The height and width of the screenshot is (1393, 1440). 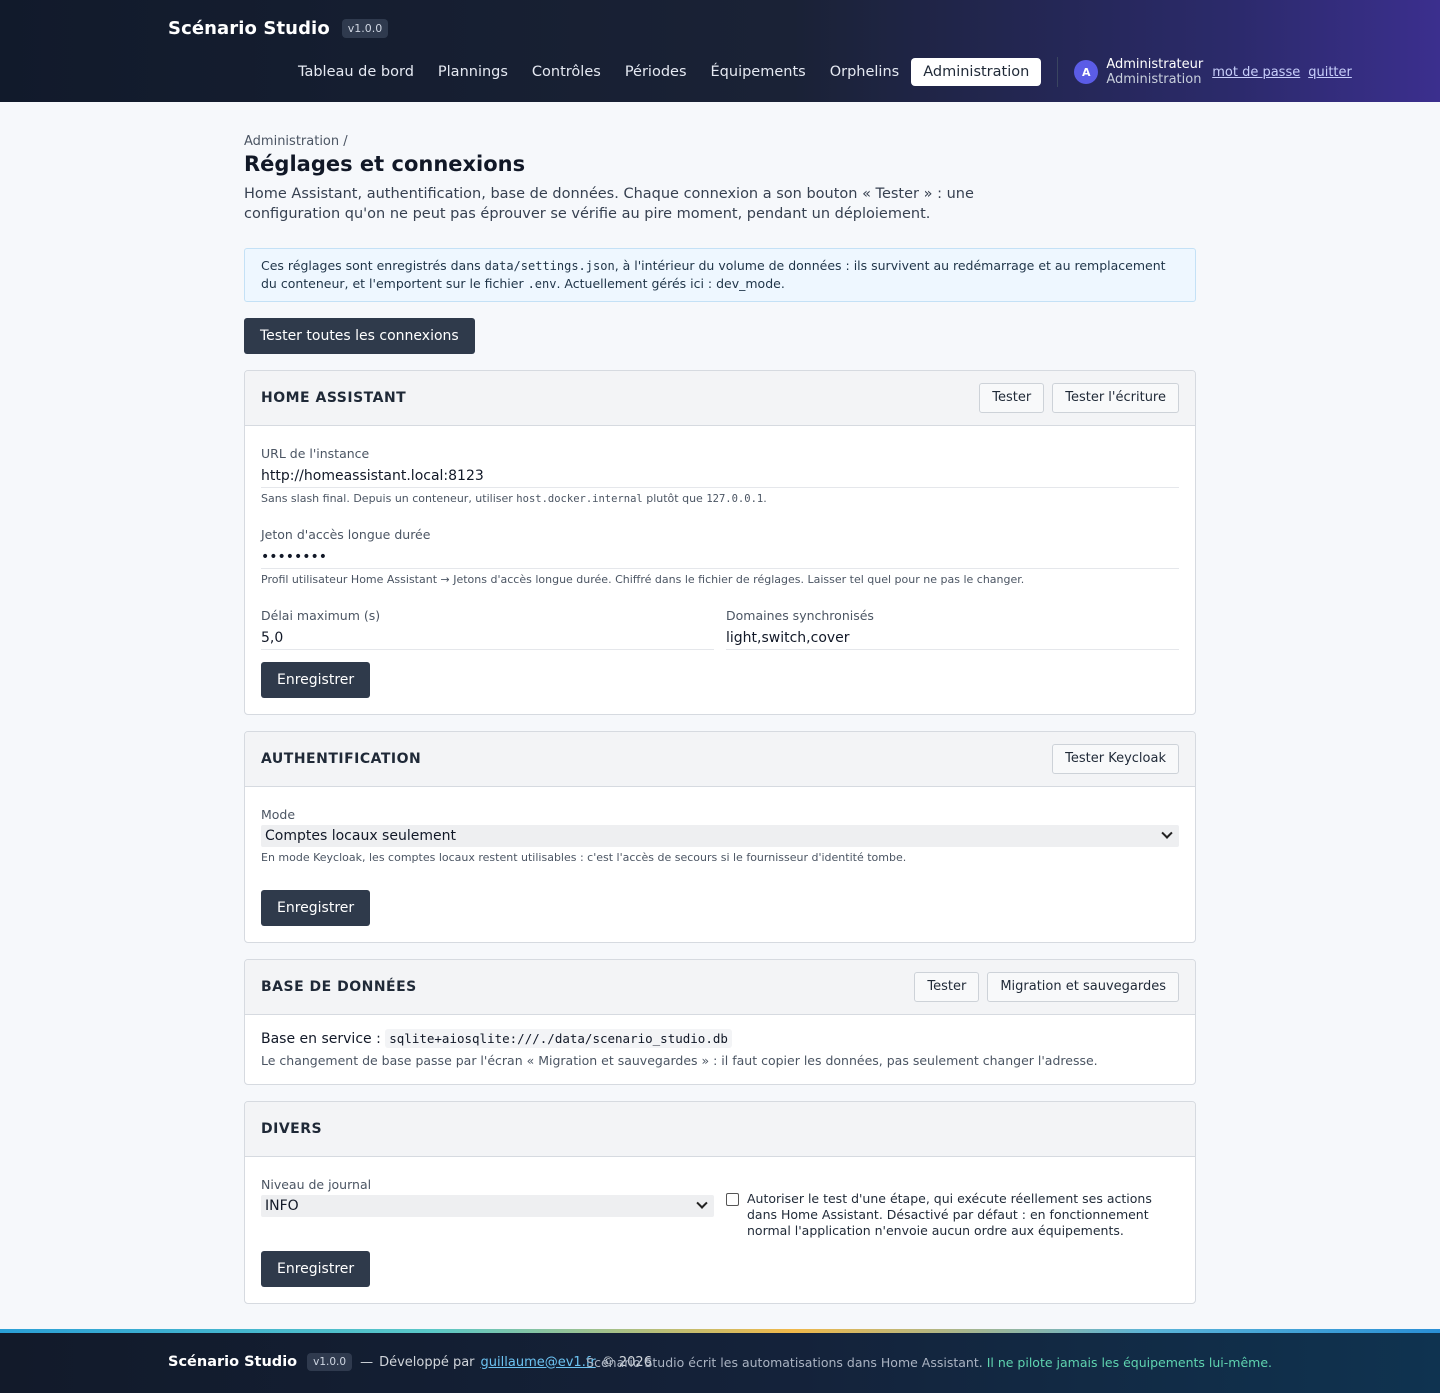 I want to click on access-token-input, so click(x=720, y=557).